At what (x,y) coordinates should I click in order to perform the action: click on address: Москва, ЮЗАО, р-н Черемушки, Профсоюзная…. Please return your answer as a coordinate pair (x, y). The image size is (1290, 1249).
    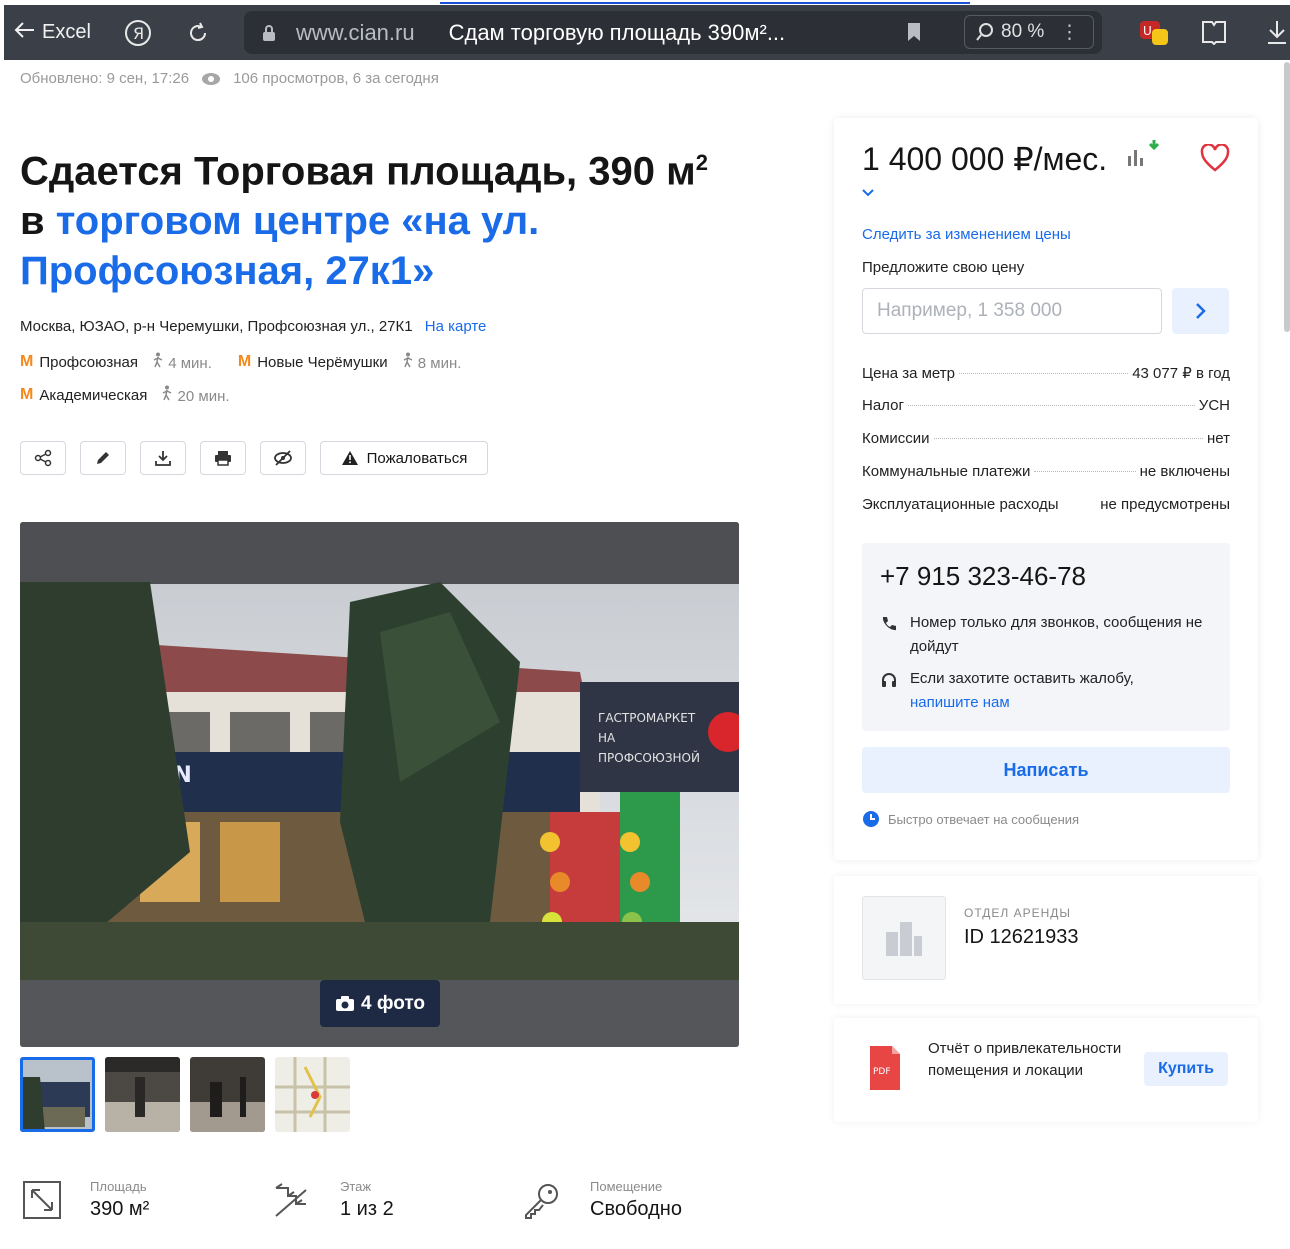
    Looking at the image, I should click on (253, 326).